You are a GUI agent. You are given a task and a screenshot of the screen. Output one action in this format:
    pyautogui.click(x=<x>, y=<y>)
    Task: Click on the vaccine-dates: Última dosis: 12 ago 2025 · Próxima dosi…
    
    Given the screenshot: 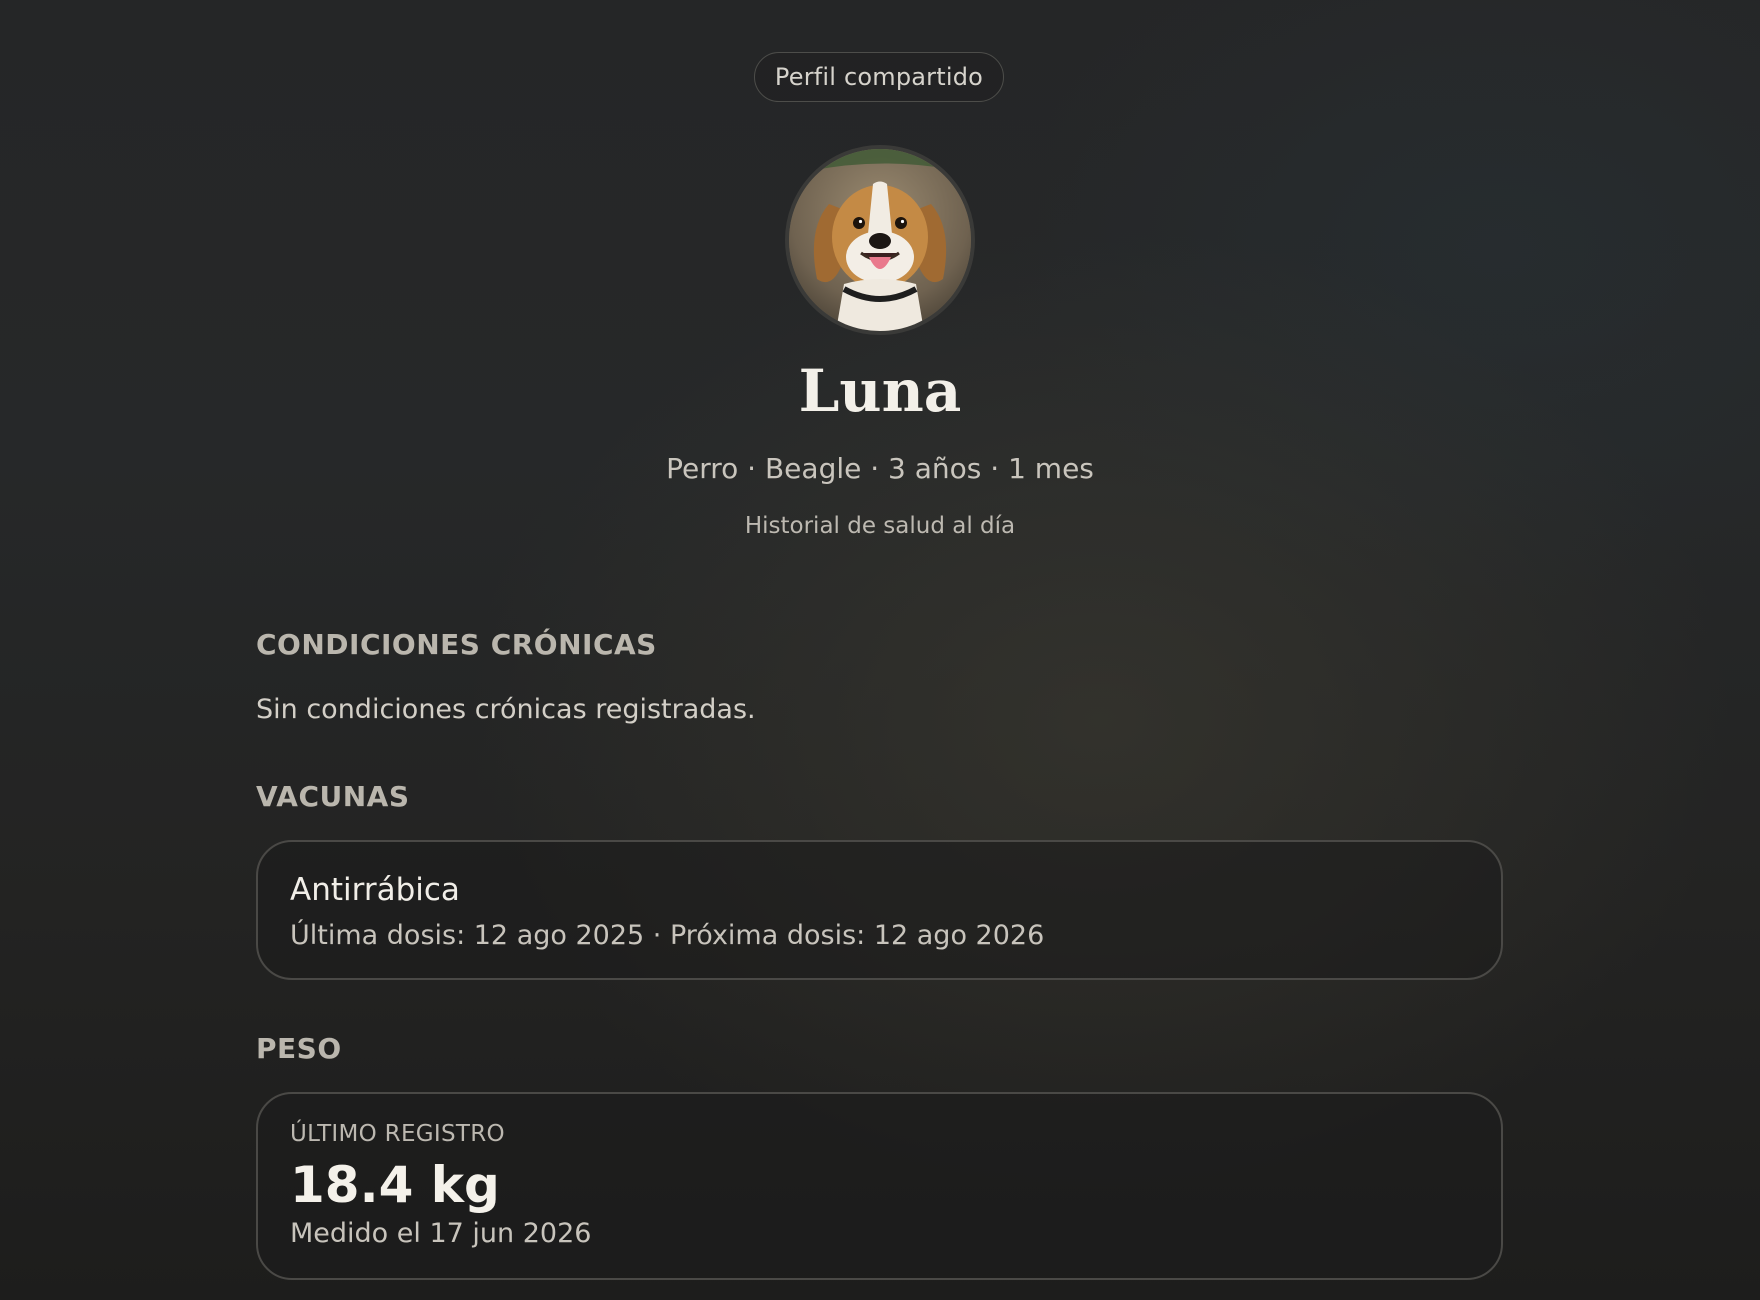 What is the action you would take?
    pyautogui.click(x=667, y=935)
    